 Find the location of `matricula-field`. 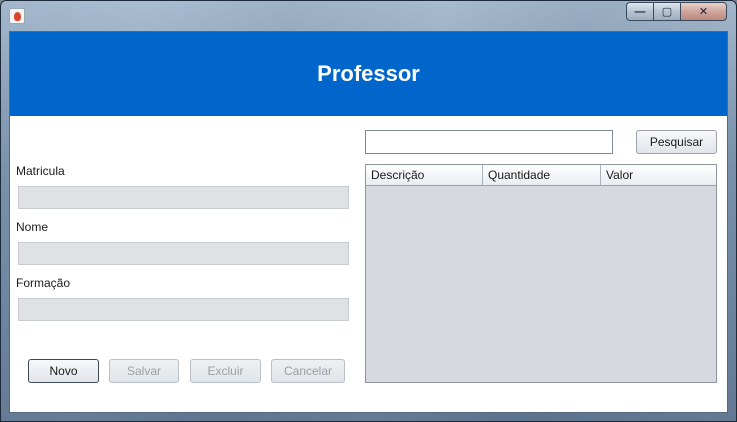

matricula-field is located at coordinates (183, 197).